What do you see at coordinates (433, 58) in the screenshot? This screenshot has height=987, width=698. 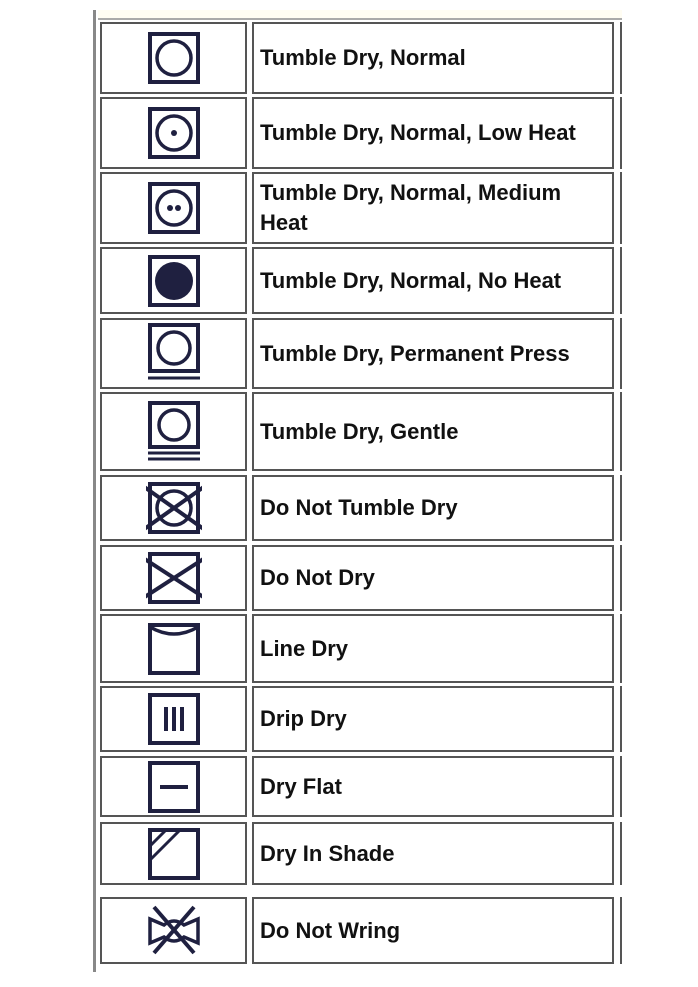 I see `symbol-label: Tumble Dry, Normal` at bounding box center [433, 58].